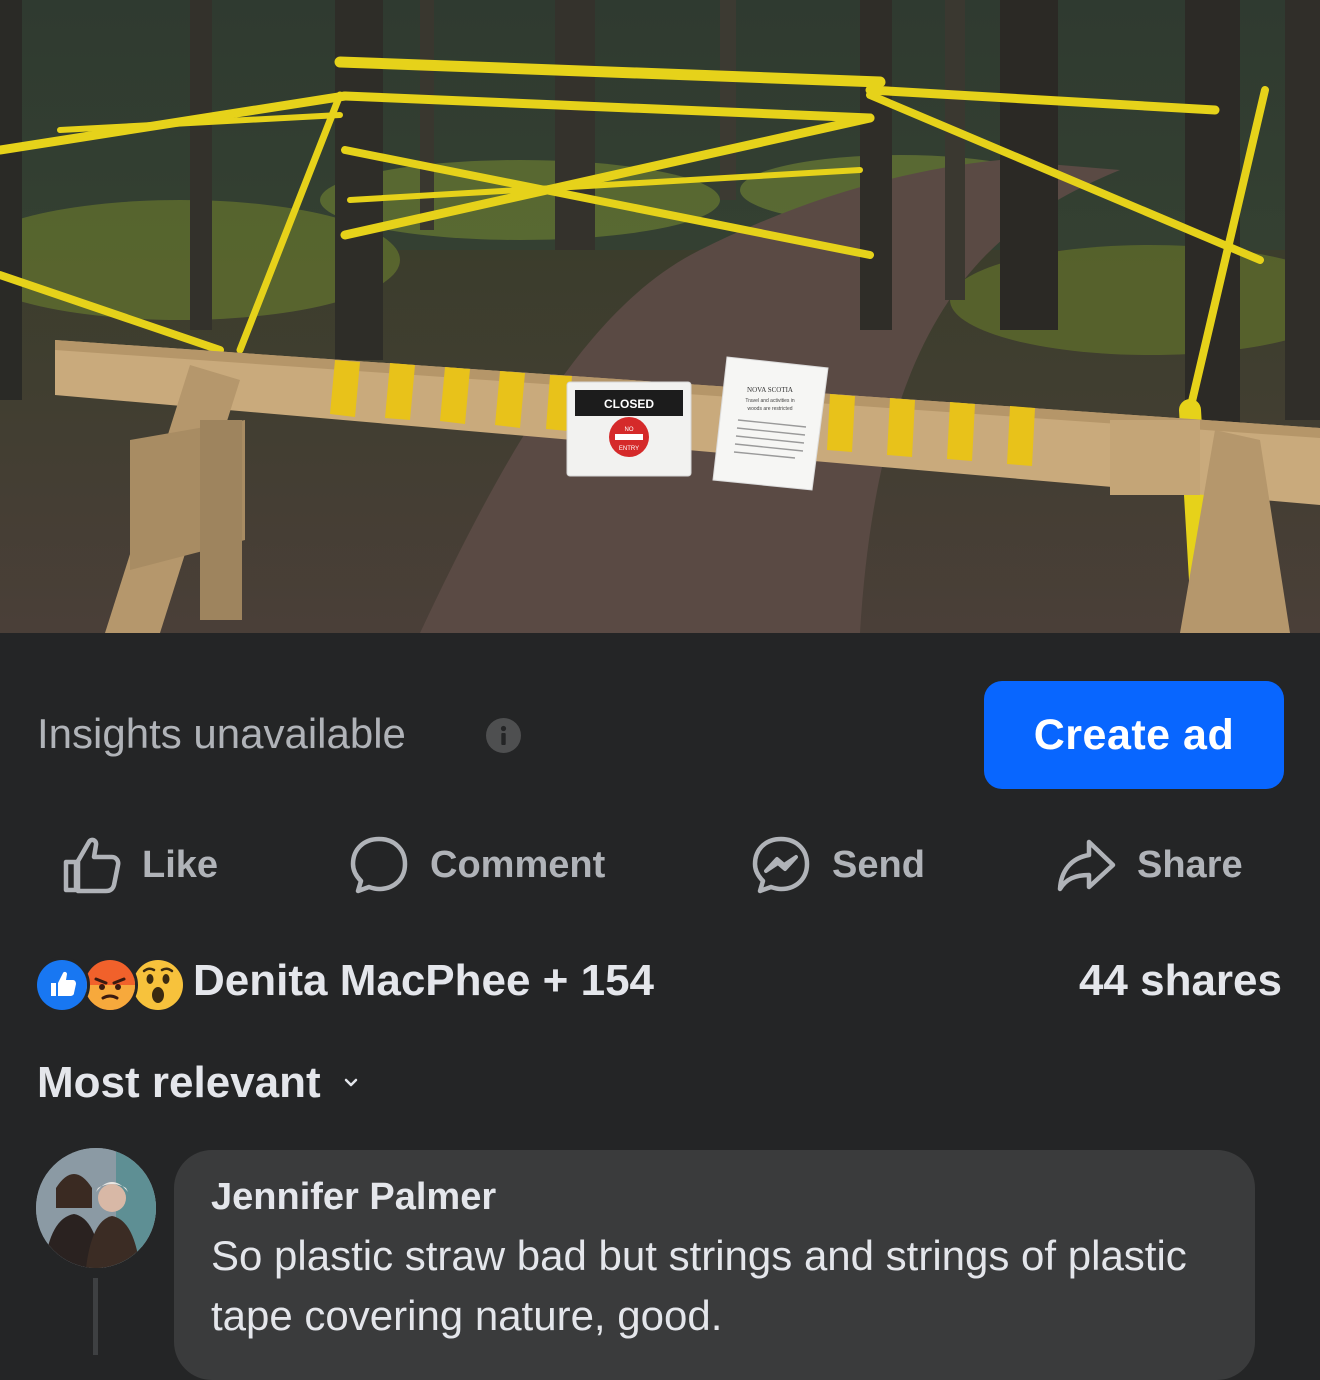  Describe the element at coordinates (518, 864) in the screenshot. I see `comment-label: Comment` at that location.